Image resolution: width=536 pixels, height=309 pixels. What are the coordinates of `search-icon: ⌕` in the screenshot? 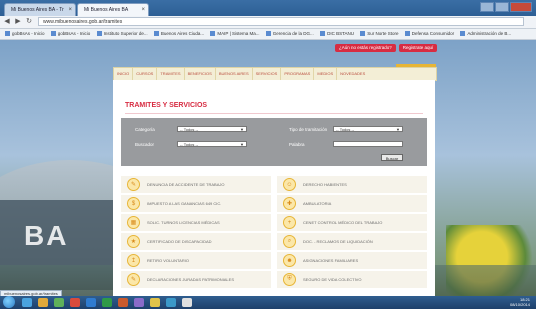 It's located at (289, 241).